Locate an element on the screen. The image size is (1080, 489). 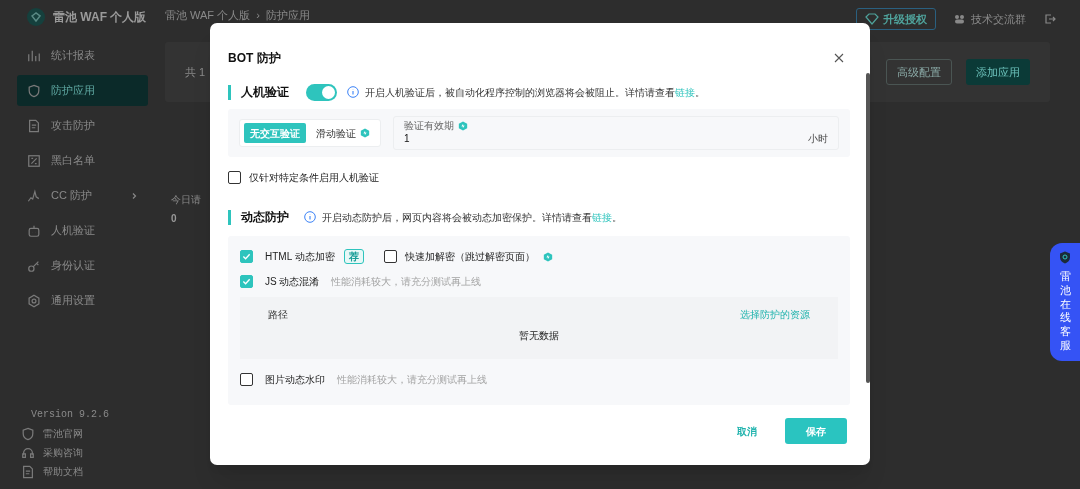
logo-icon is located at coordinates (36, 17).